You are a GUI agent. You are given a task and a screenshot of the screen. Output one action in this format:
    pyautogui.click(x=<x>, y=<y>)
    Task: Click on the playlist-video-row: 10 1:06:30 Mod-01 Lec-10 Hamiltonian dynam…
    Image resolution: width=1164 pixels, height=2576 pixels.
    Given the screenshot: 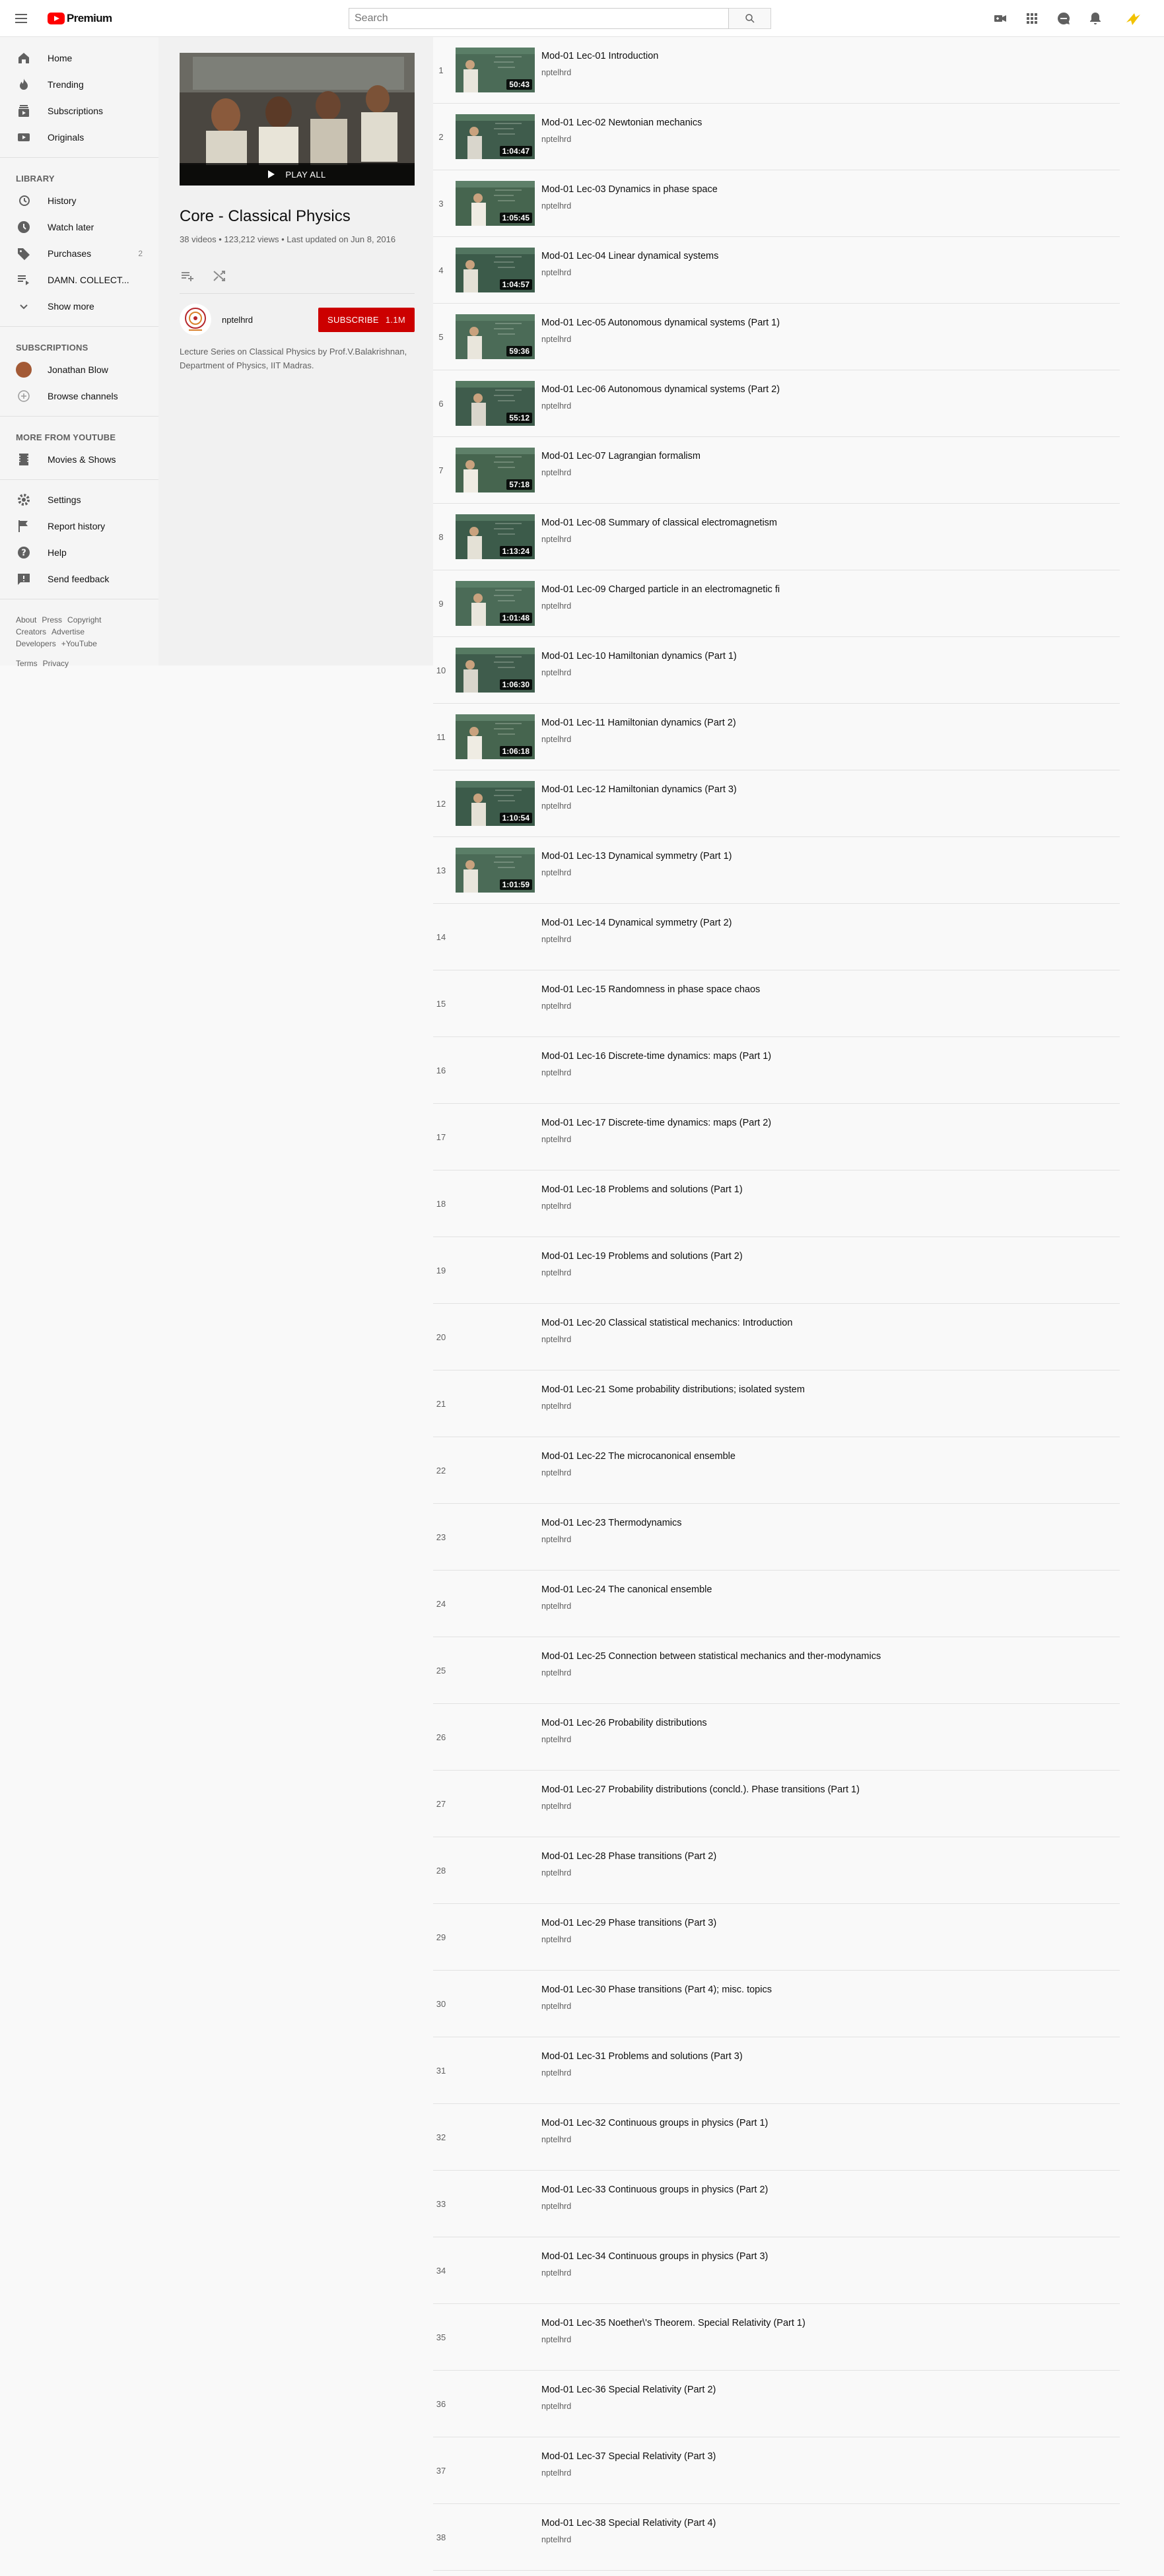 What is the action you would take?
    pyautogui.click(x=776, y=670)
    